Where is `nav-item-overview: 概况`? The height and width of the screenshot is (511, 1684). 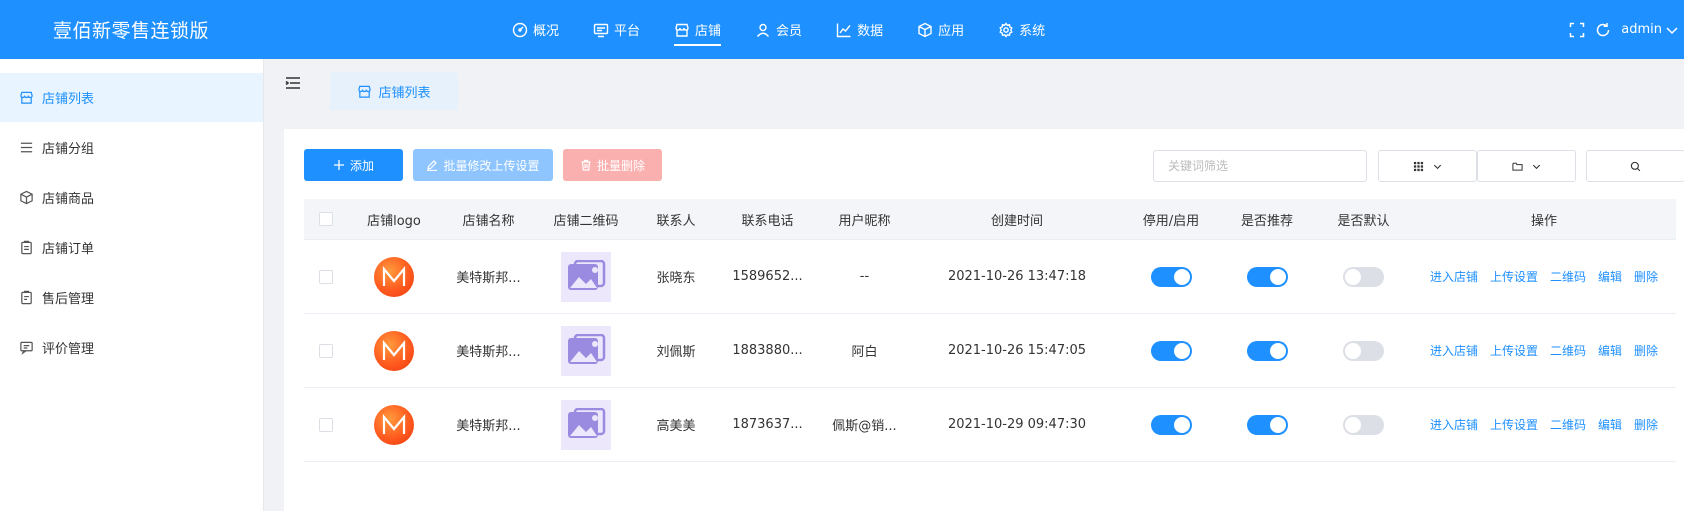
nav-item-overview: 概况 is located at coordinates (535, 29).